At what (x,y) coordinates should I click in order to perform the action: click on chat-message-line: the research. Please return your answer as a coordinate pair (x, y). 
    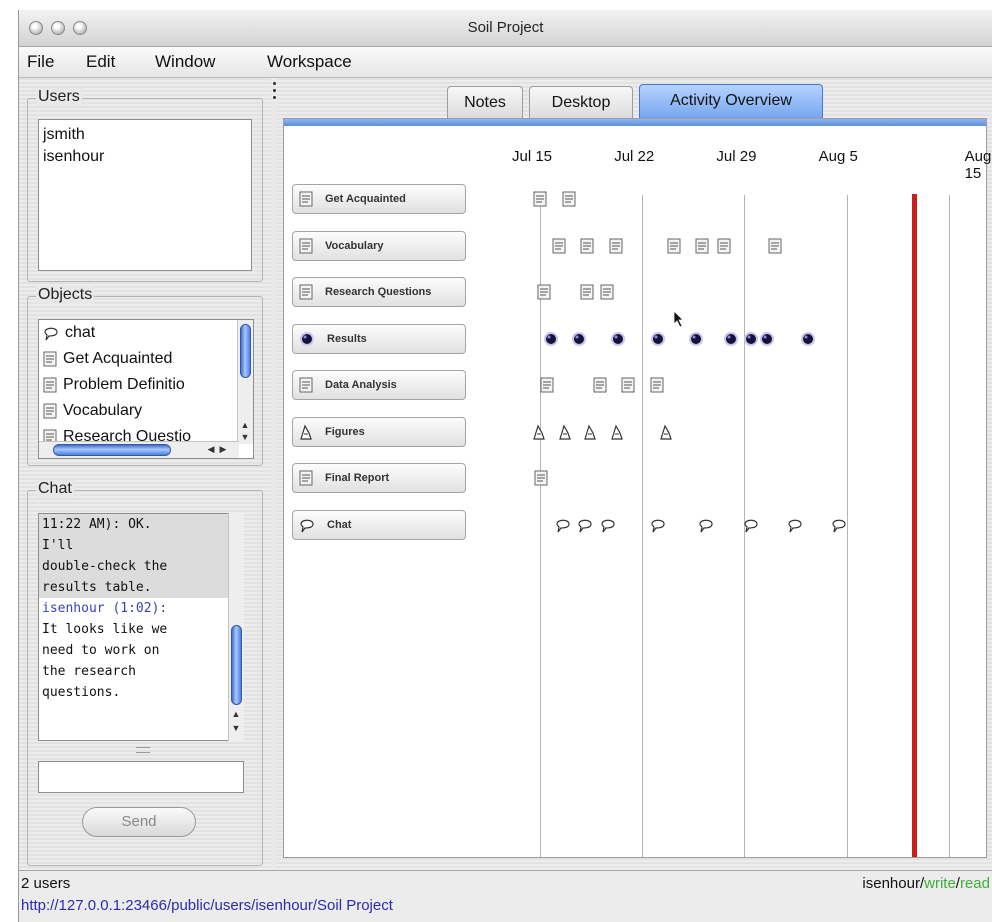
    Looking at the image, I should click on (89, 671).